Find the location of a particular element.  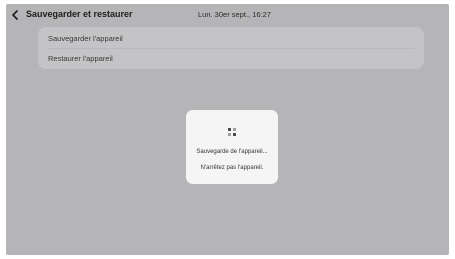

date-time-display: Lun. 30er sept., 16:27 is located at coordinates (234, 14).